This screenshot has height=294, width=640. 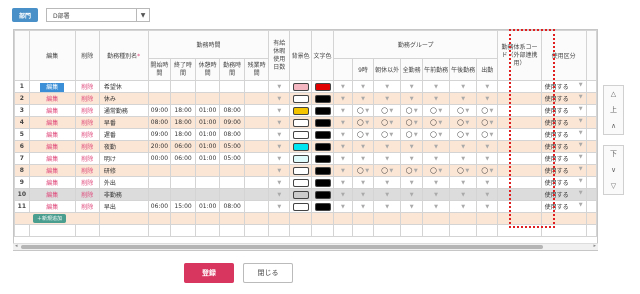 I want to click on scroll-right-icon: ▸, so click(x=594, y=246).